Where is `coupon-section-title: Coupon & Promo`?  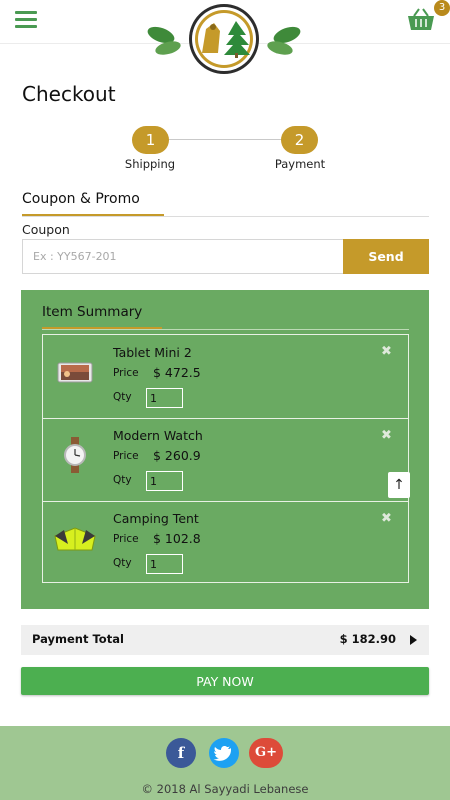 coupon-section-title: Coupon & Promo is located at coordinates (81, 199).